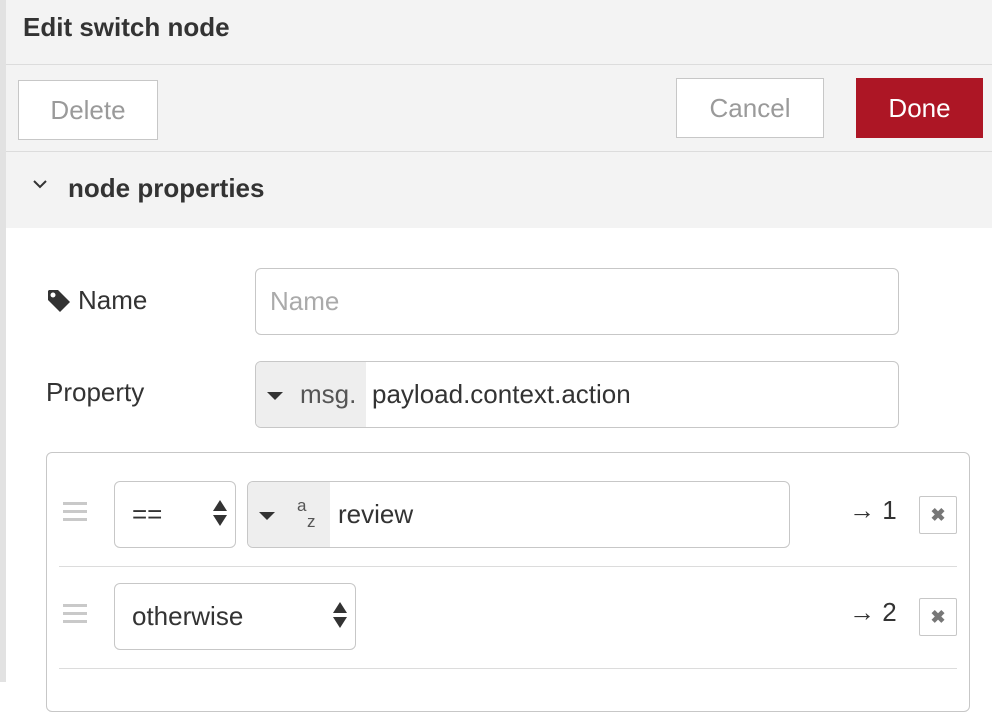 The height and width of the screenshot is (712, 992). What do you see at coordinates (328, 394) in the screenshot?
I see `property-type-prefix: msg.` at bounding box center [328, 394].